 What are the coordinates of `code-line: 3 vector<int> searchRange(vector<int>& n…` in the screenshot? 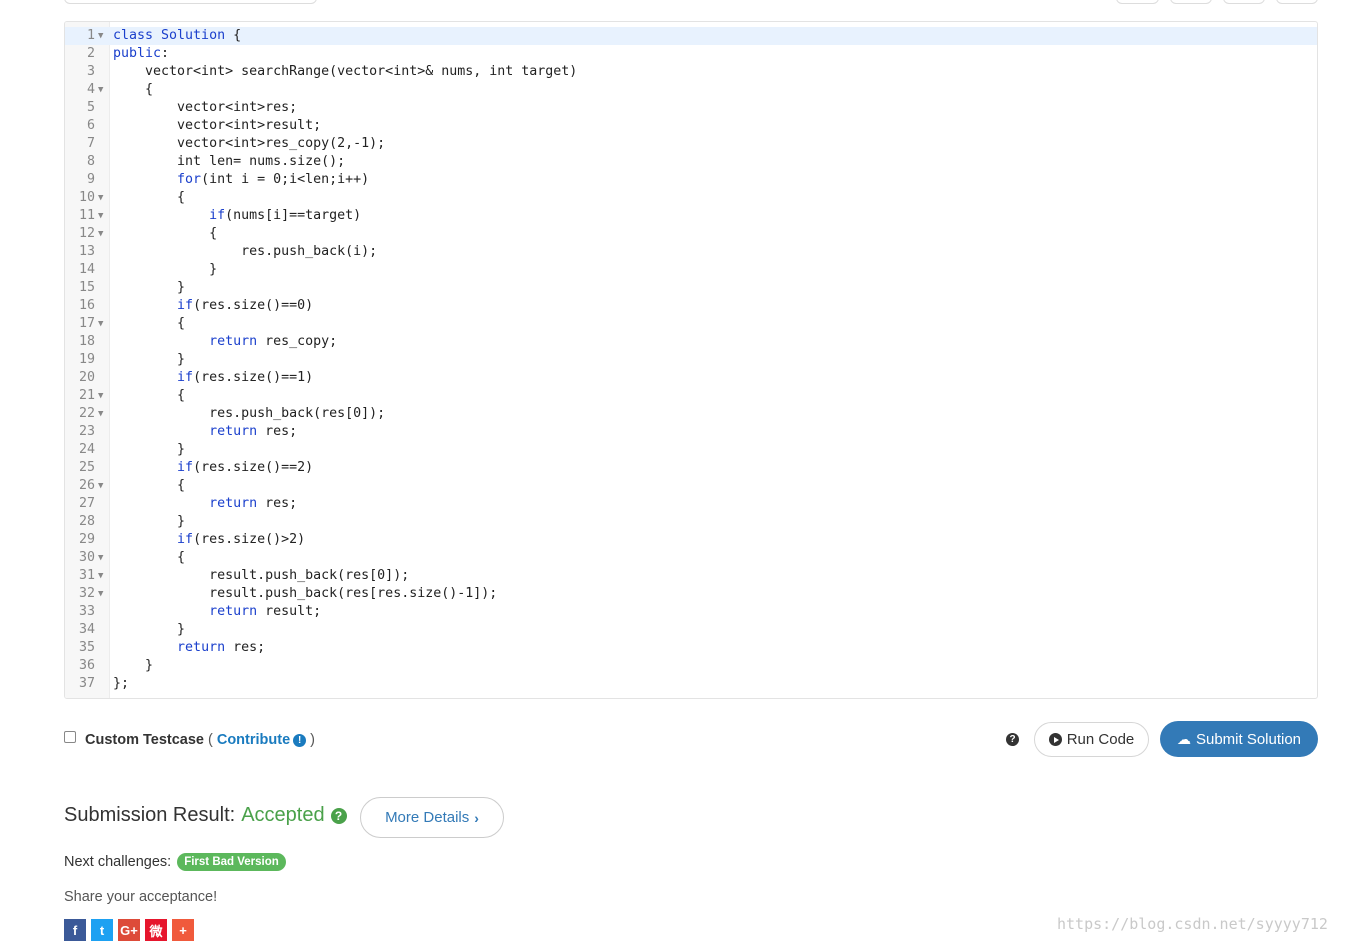 It's located at (691, 72).